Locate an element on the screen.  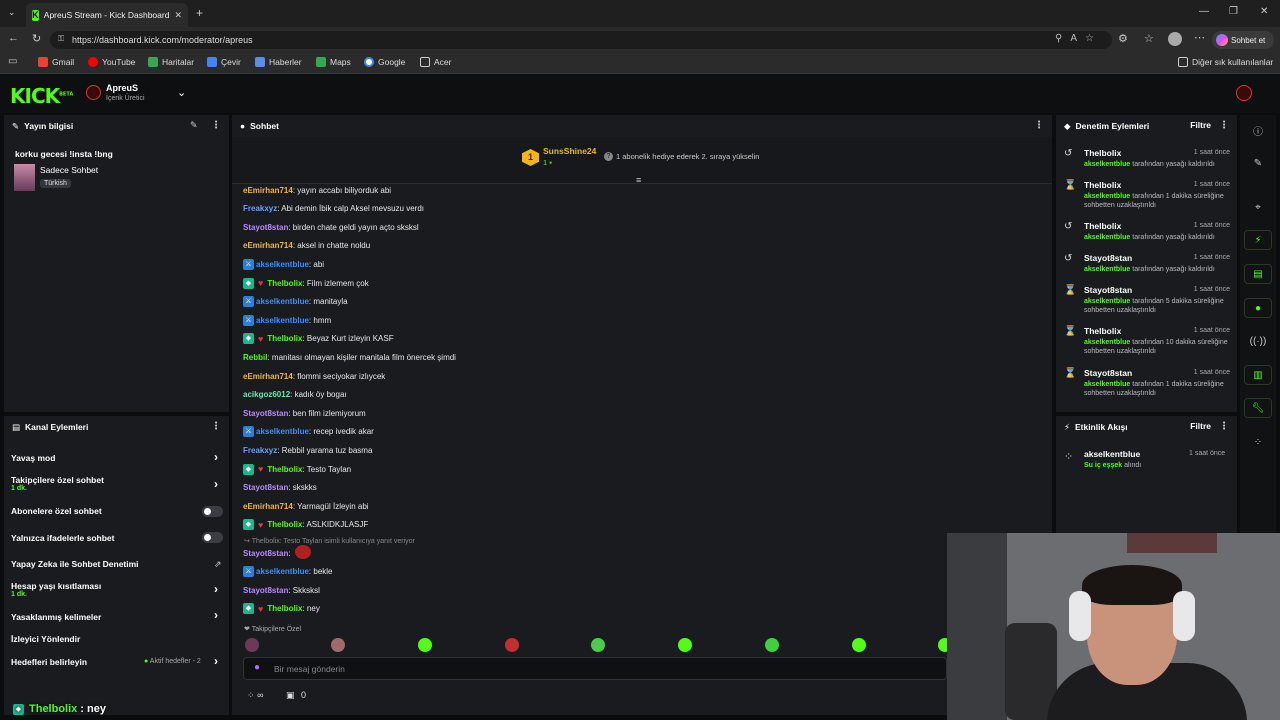
top-gifter-name: SunsShine24 is located at coordinates (569, 151).